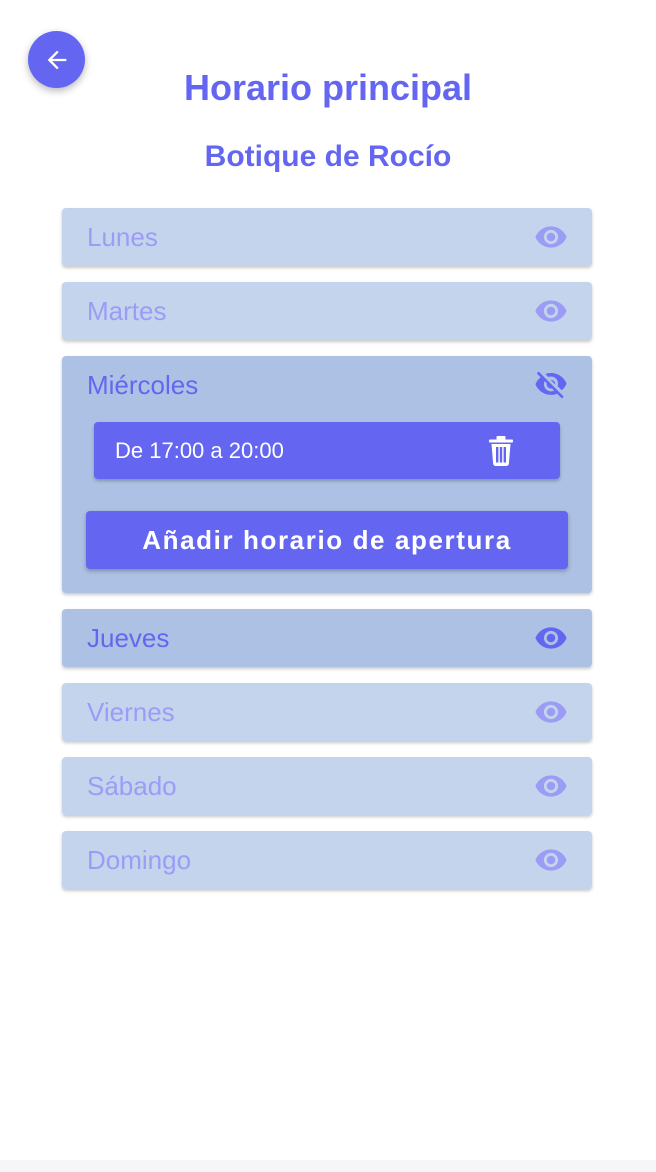 The width and height of the screenshot is (656, 1172). Describe the element at coordinates (328, 87) in the screenshot. I see `page-title: Horario principal` at that location.